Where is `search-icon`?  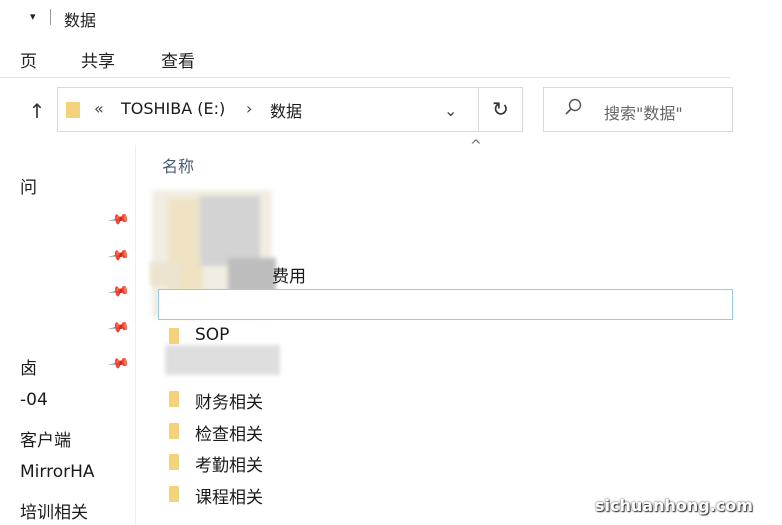
search-icon is located at coordinates (573, 109).